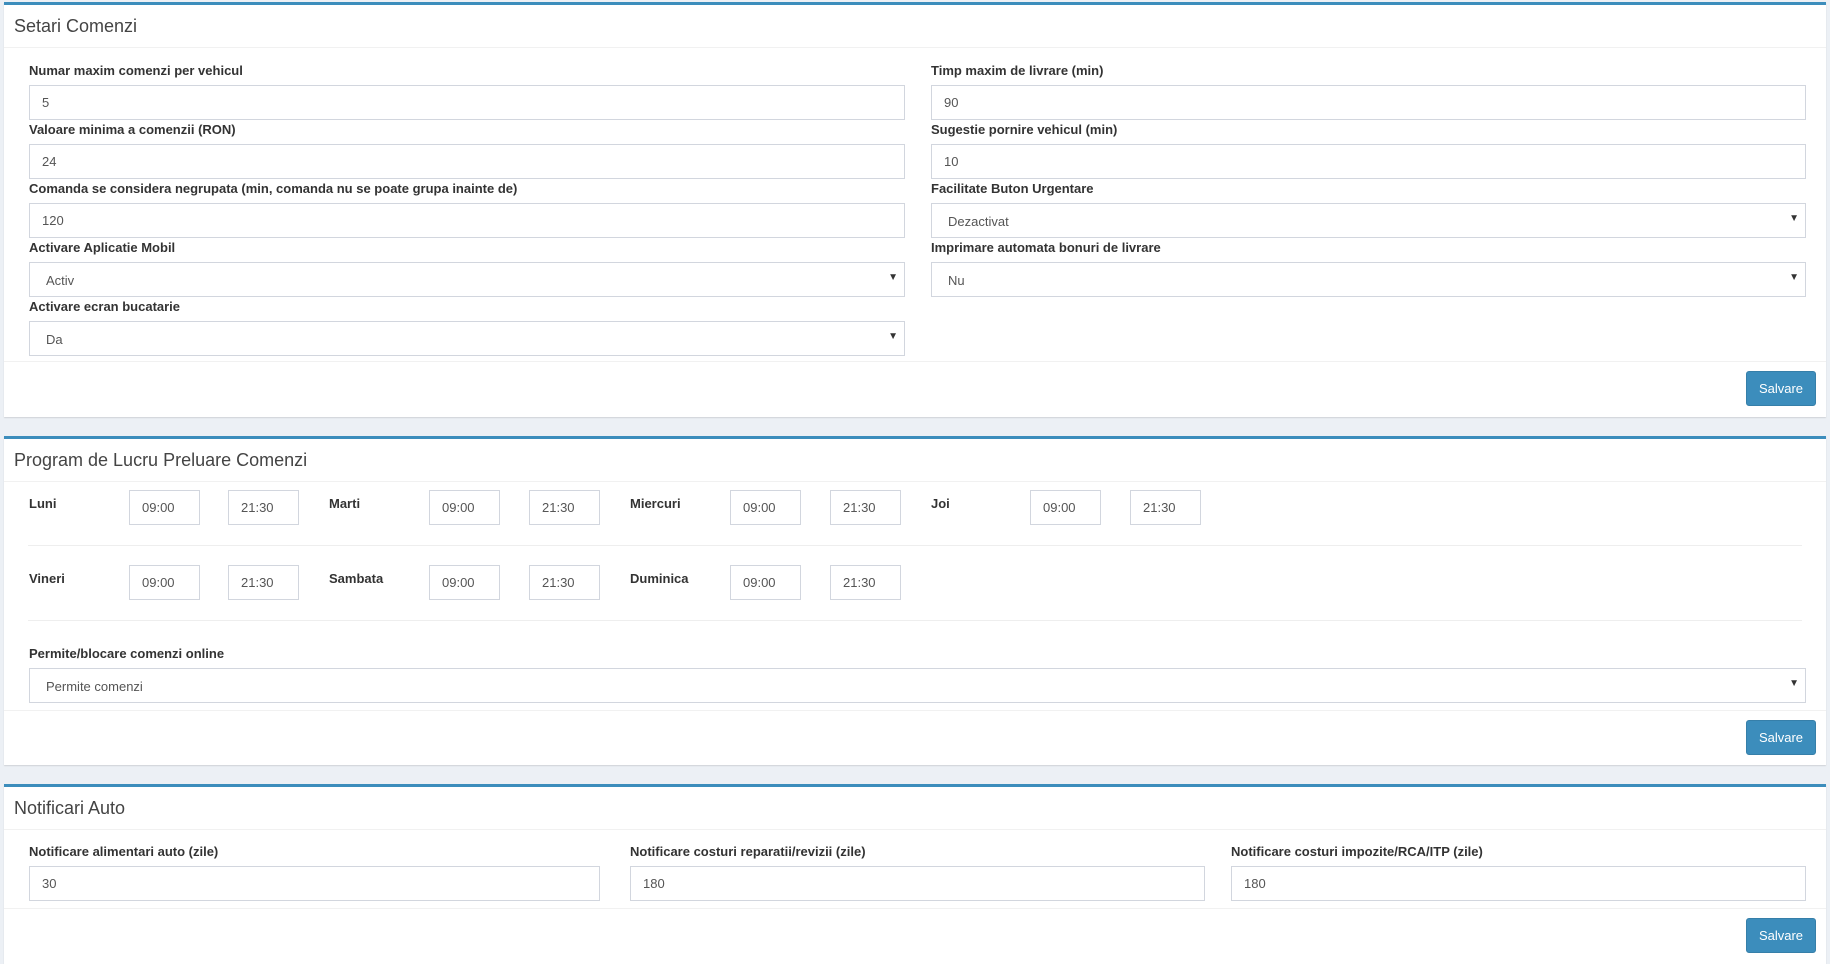 This screenshot has width=1830, height=964. What do you see at coordinates (345, 503) in the screenshot?
I see `day-label-marti: Marti` at bounding box center [345, 503].